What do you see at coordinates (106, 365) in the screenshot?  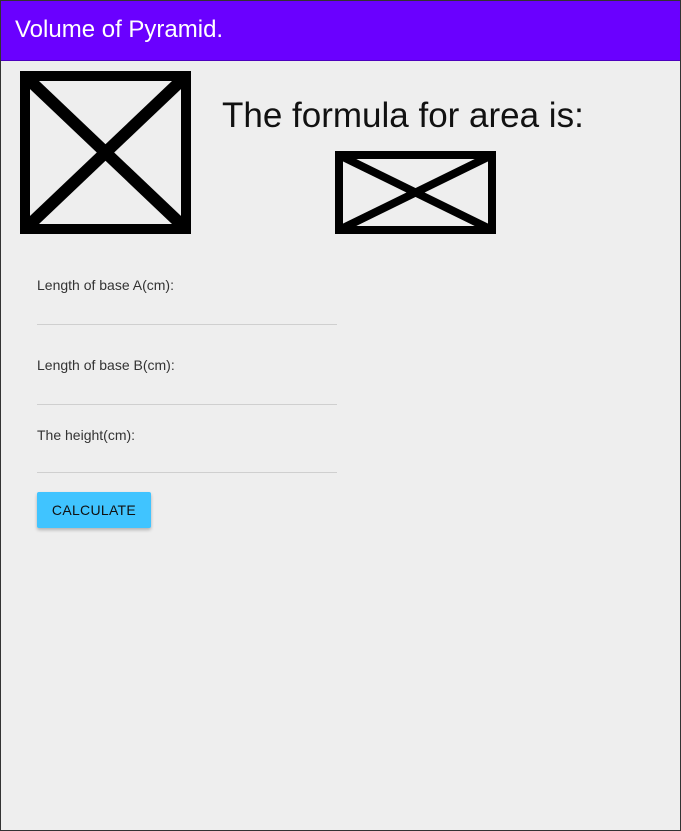 I see `base-b-label: Length of base B(cm):` at bounding box center [106, 365].